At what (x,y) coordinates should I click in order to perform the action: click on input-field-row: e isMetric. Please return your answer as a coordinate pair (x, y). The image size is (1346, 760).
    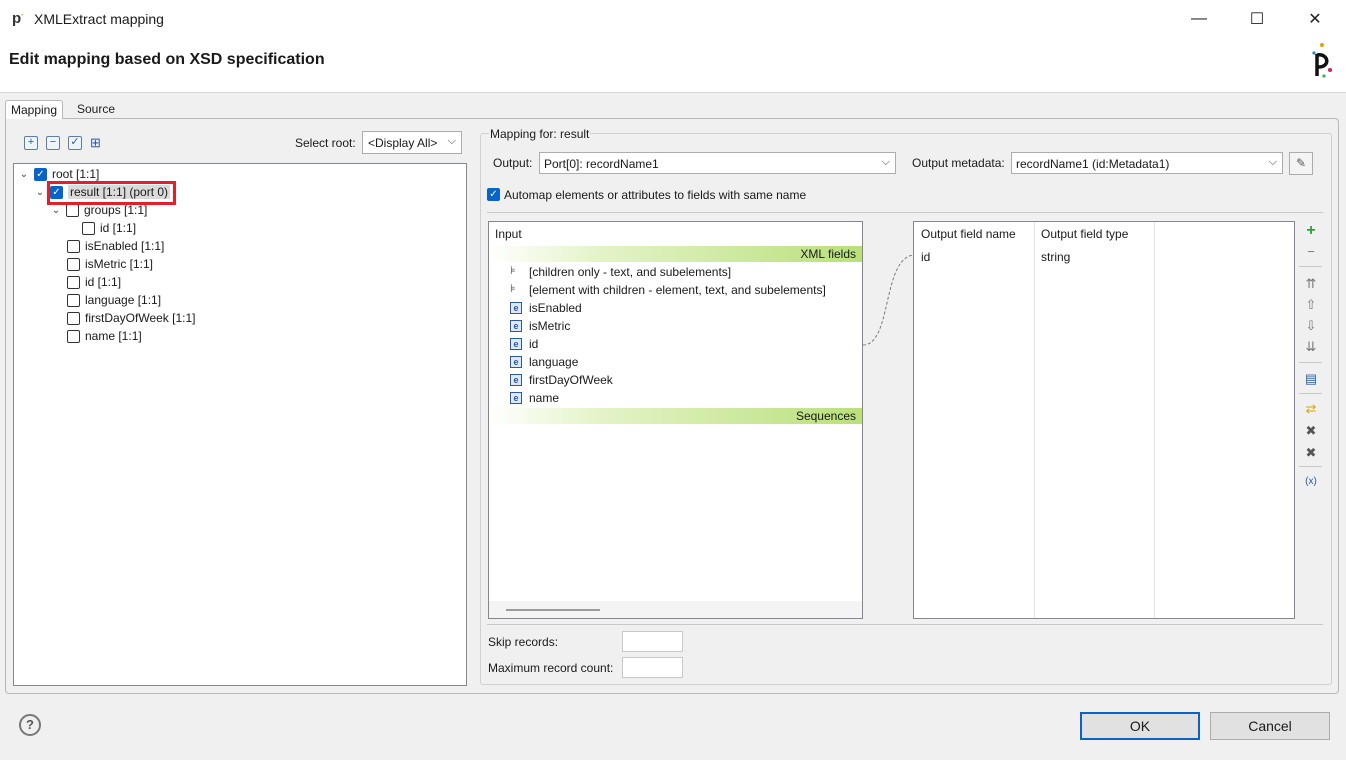
    Looking at the image, I should click on (540, 326).